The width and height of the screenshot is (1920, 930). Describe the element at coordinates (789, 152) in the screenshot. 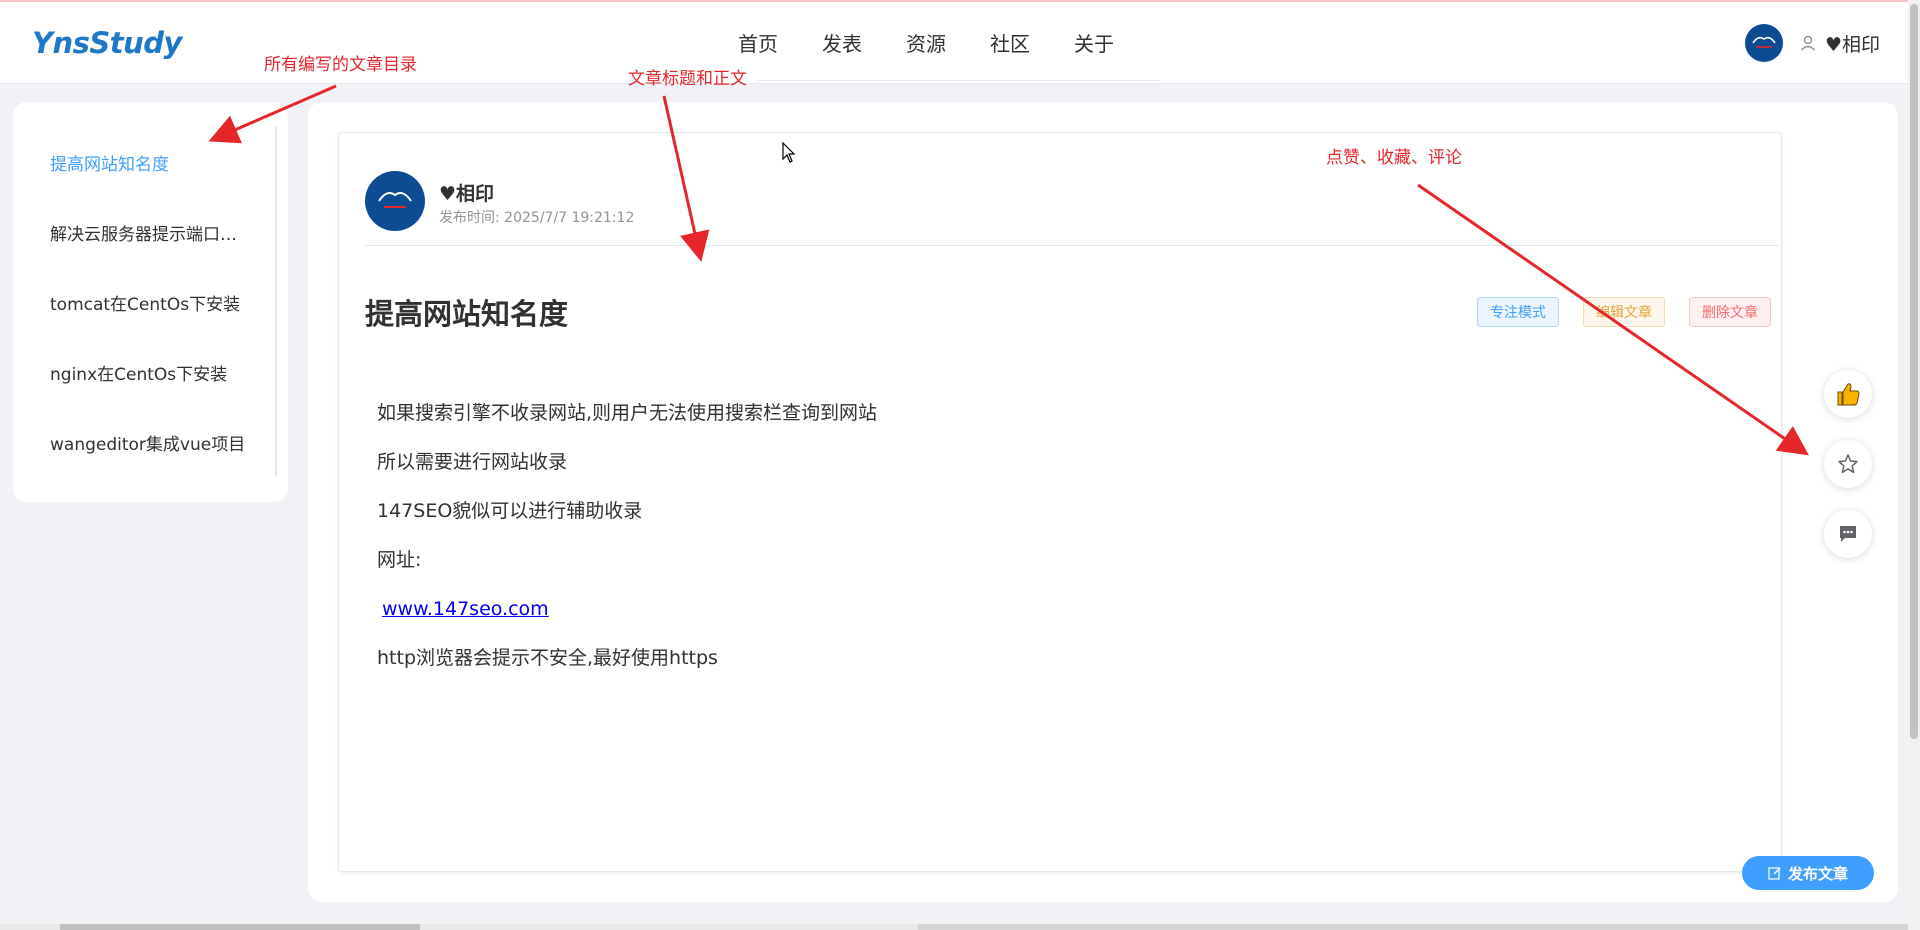

I see `mouse-cursor-icon` at that location.